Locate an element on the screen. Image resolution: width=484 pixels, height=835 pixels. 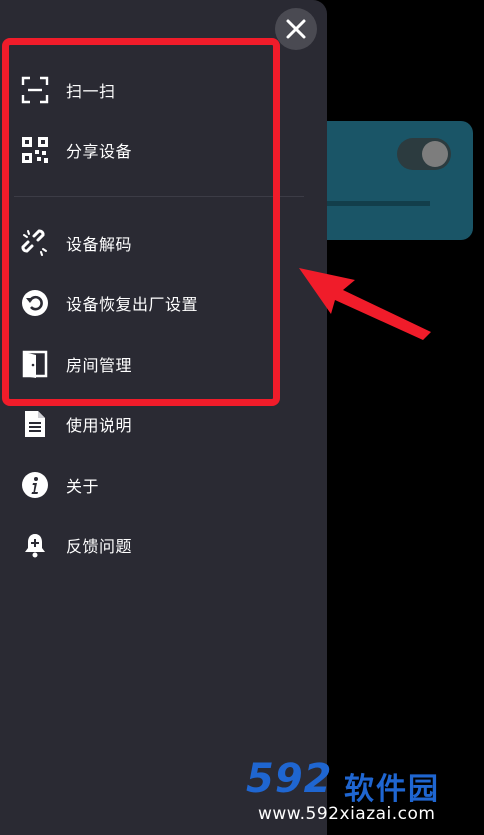
menu-item-scan: 扫一扫 is located at coordinates (163, 90).